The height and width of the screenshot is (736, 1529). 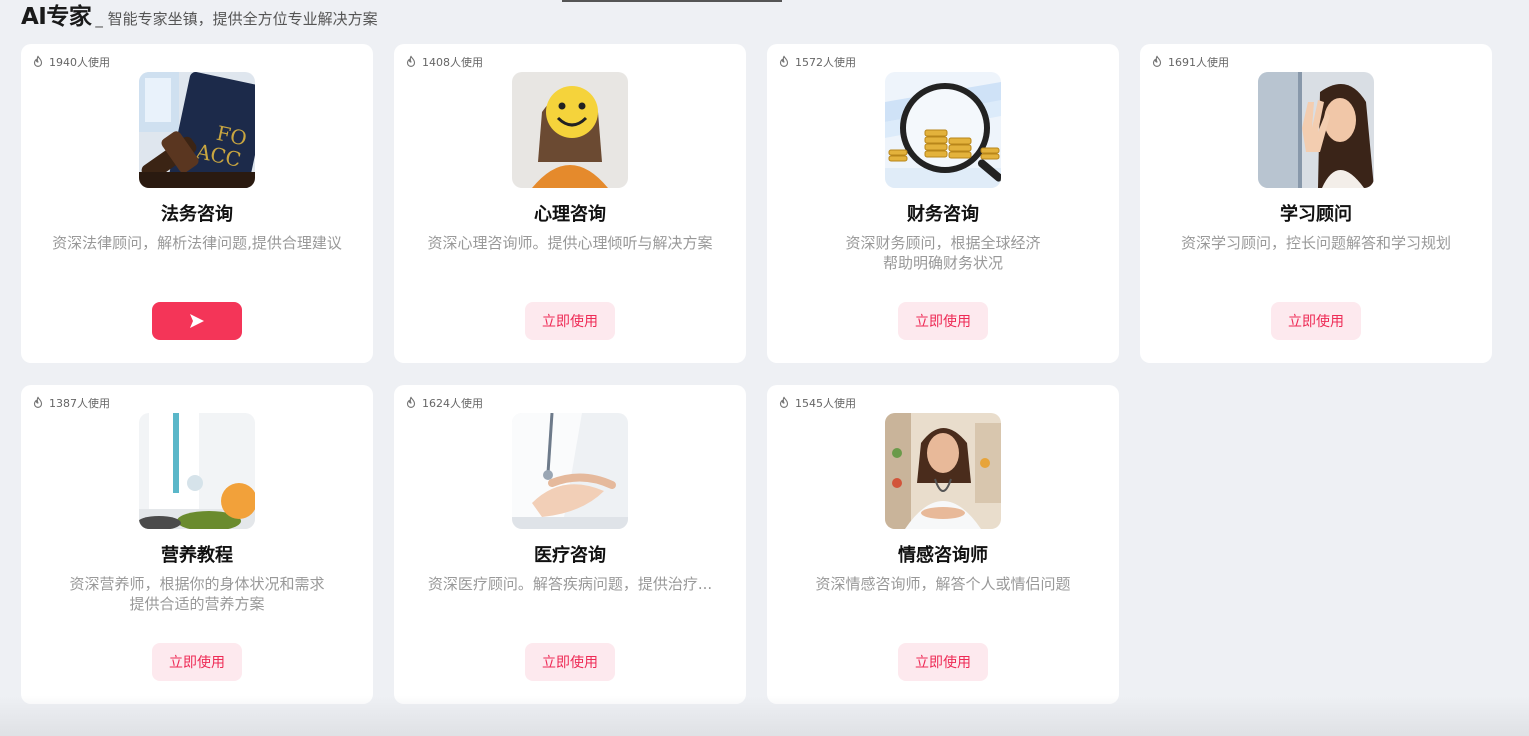 What do you see at coordinates (570, 544) in the screenshot?
I see `expert-card: 1624人使用 医疗咨询 资深医疗顾问。解答疾病问题，提供治疗... 立即使用` at bounding box center [570, 544].